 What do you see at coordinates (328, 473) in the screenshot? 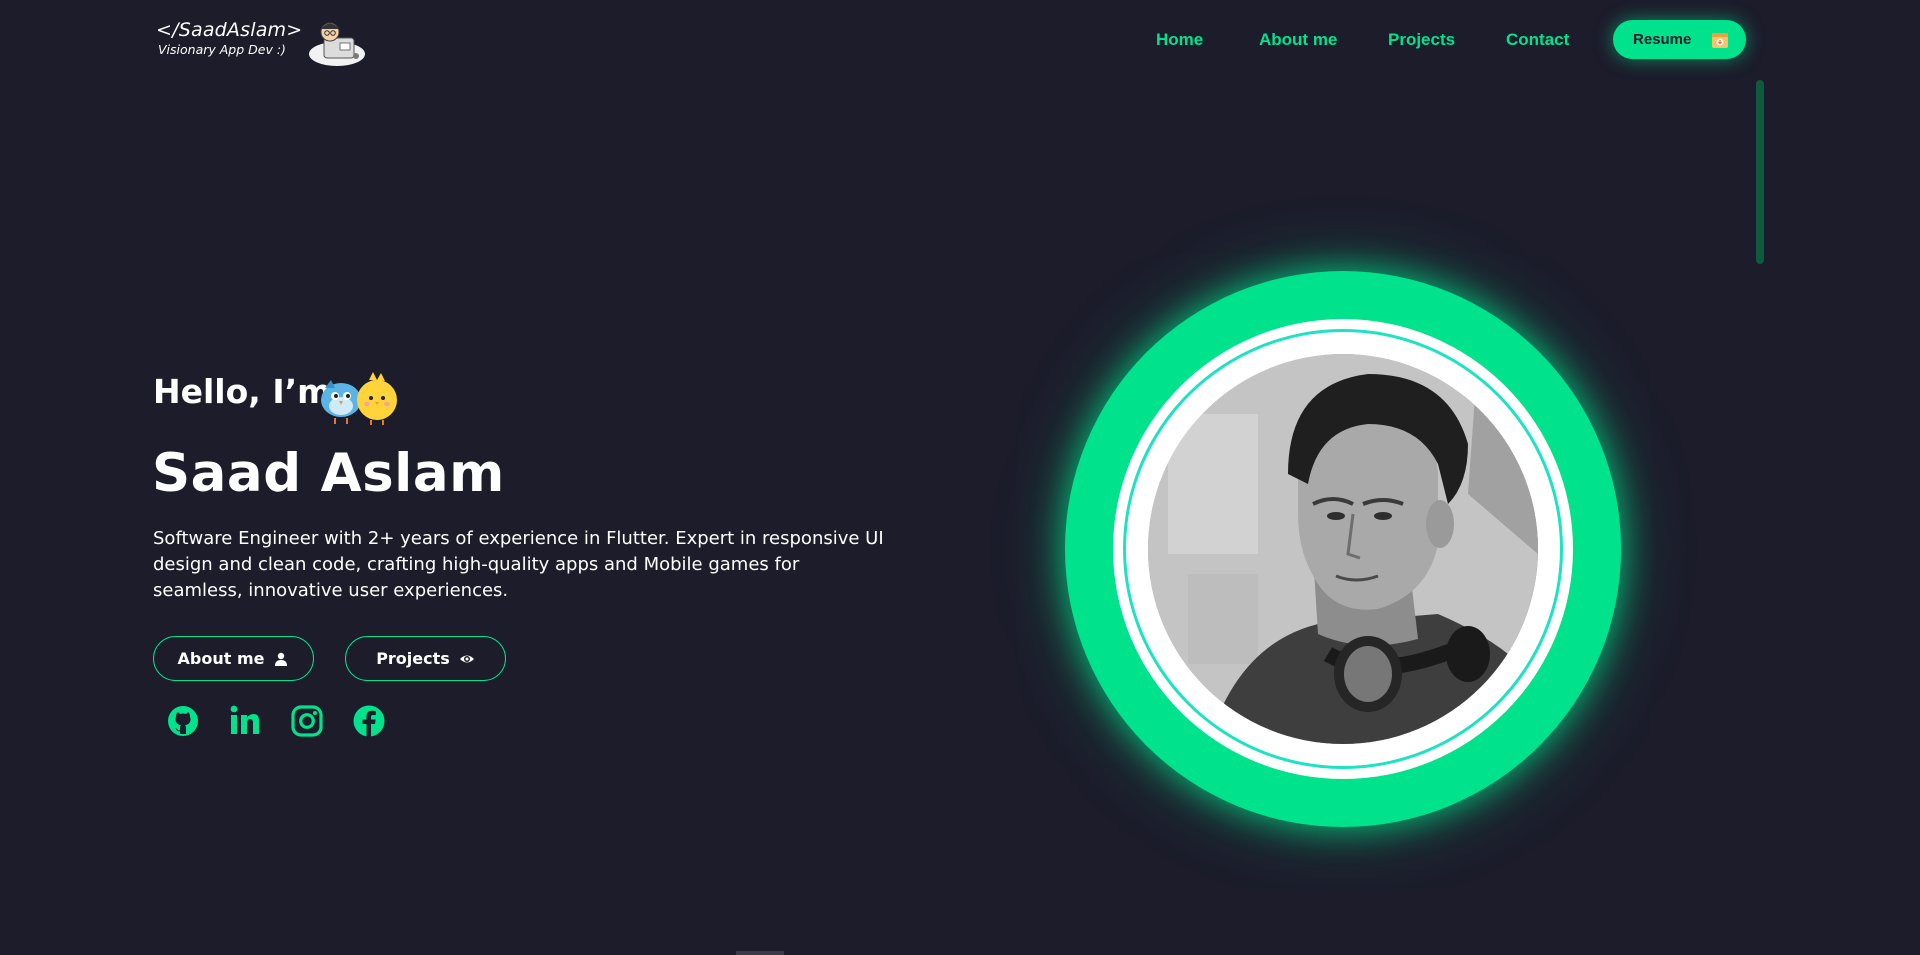
I see `hero-name: Saad Aslam` at bounding box center [328, 473].